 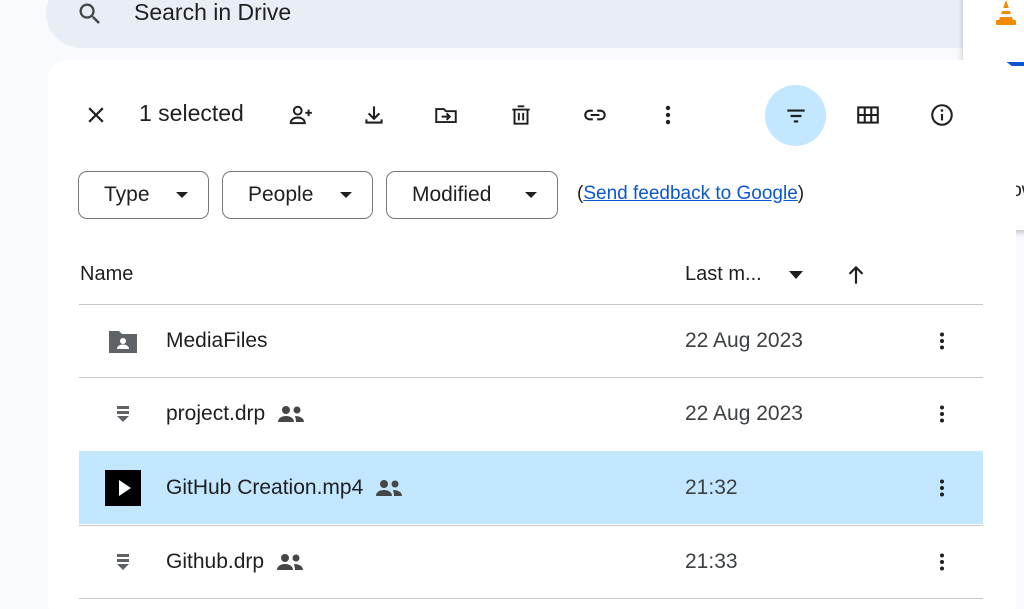 What do you see at coordinates (531, 340) in the screenshot?
I see `table-row: MediaFiles 22 Aug 2023` at bounding box center [531, 340].